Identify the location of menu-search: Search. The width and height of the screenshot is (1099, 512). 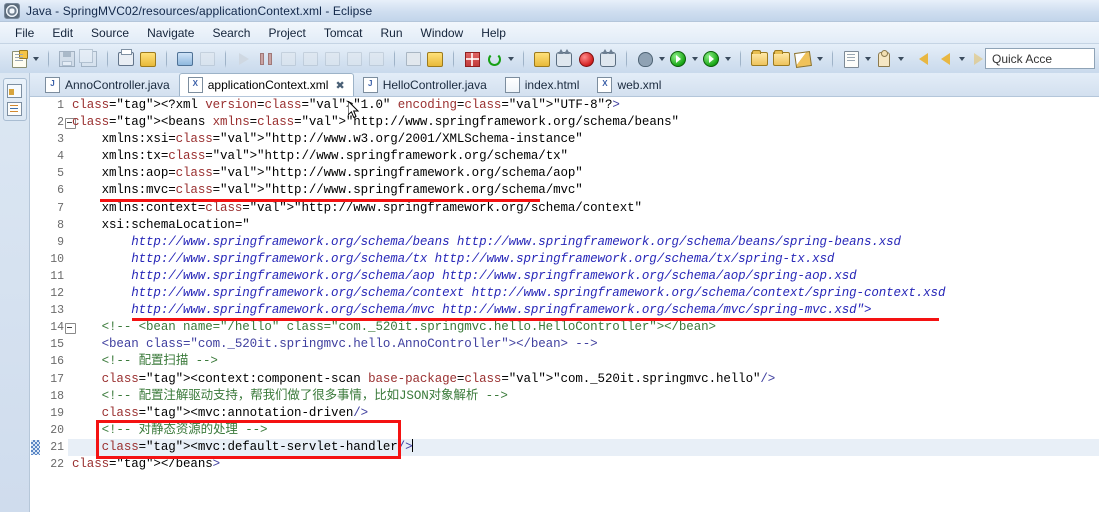
(231, 33).